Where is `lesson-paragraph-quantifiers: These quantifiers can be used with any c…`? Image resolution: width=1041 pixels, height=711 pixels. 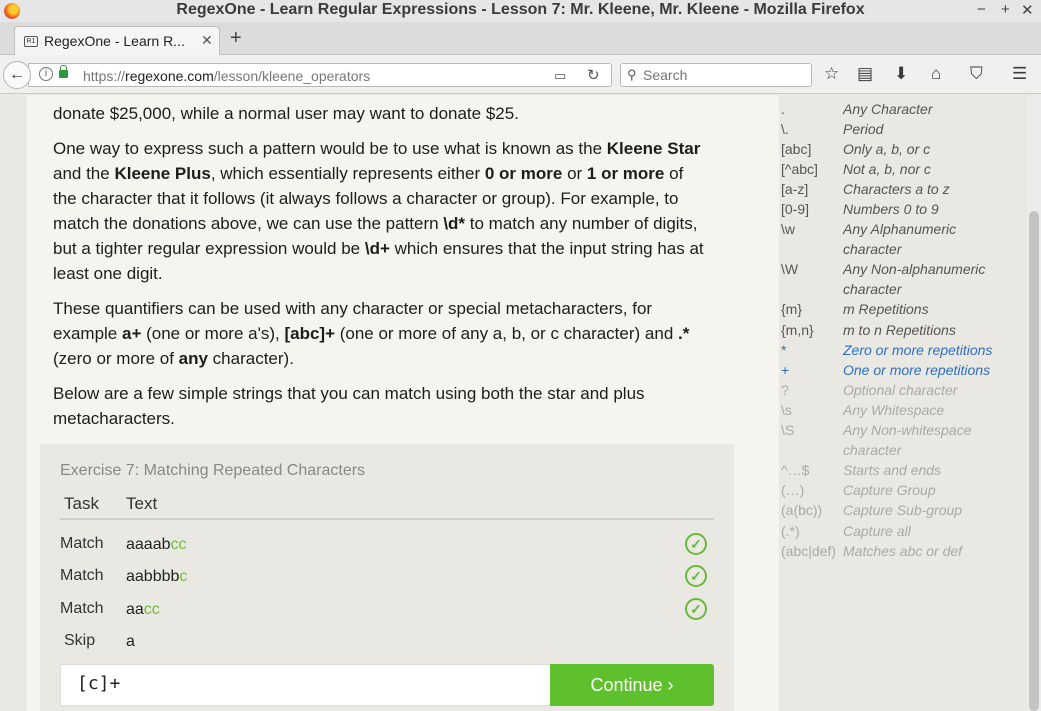 lesson-paragraph-quantifiers: These quantifiers can be used with any c… is located at coordinates (371, 333).